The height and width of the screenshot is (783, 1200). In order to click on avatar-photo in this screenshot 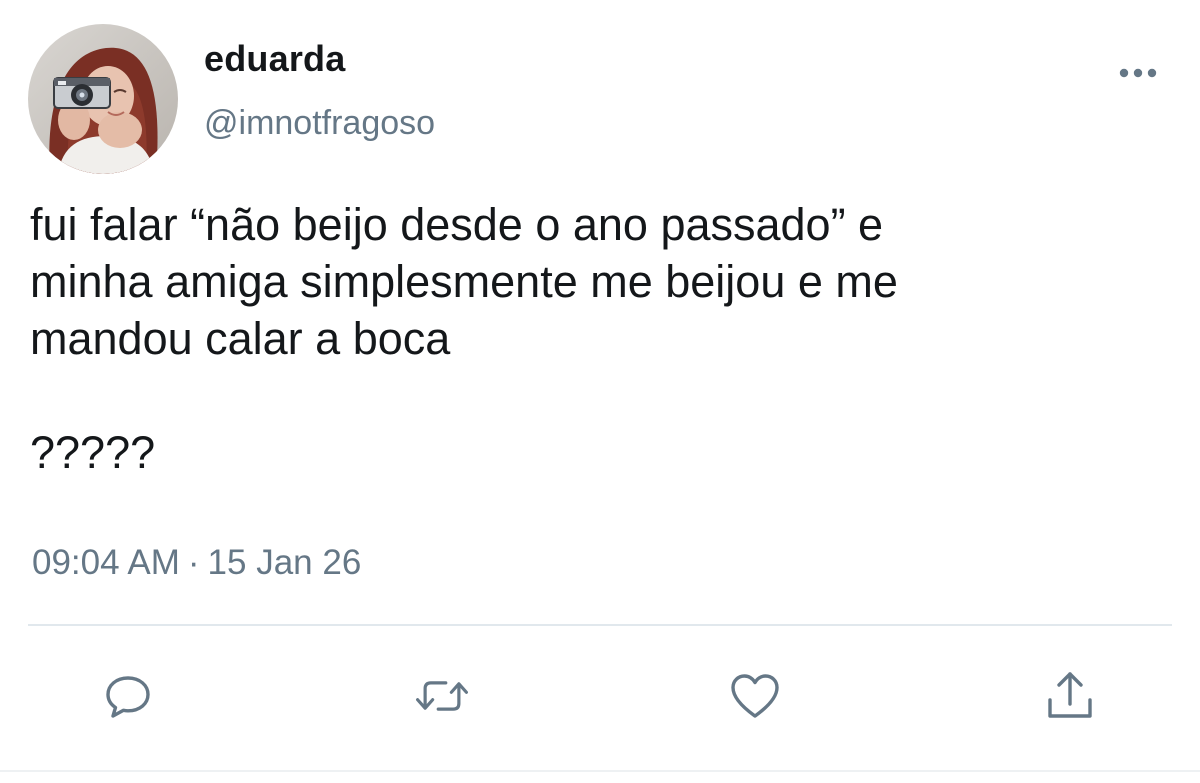, I will do `click(103, 99)`.